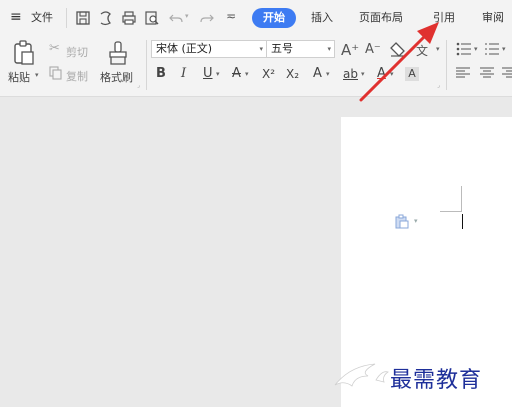  What do you see at coordinates (152, 18) in the screenshot?
I see `print-preview-icon` at bounding box center [152, 18].